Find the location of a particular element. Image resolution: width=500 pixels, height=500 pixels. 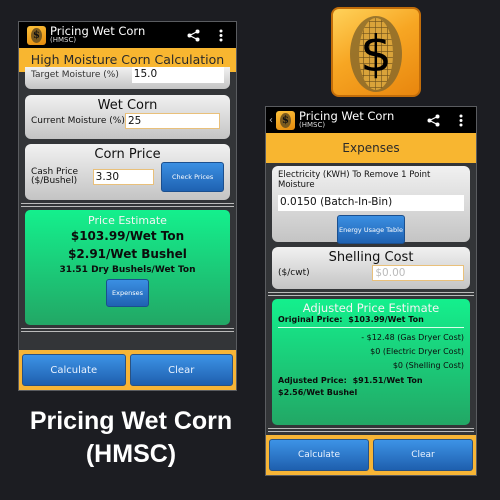

shelling-cost-card: Shelling Cost ($/cwt) $0.00 is located at coordinates (371, 268).